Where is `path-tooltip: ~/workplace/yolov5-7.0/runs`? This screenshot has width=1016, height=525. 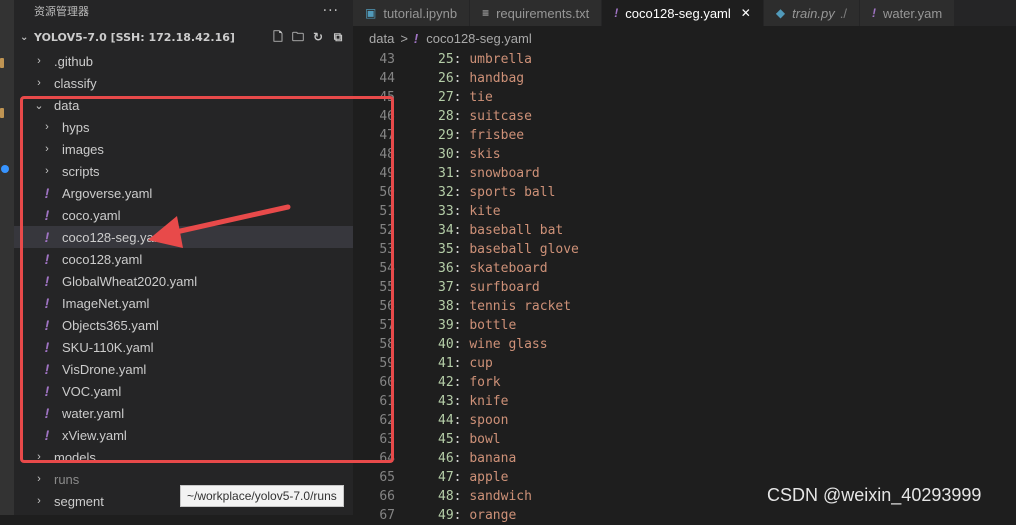 path-tooltip: ~/workplace/yolov5-7.0/runs is located at coordinates (262, 496).